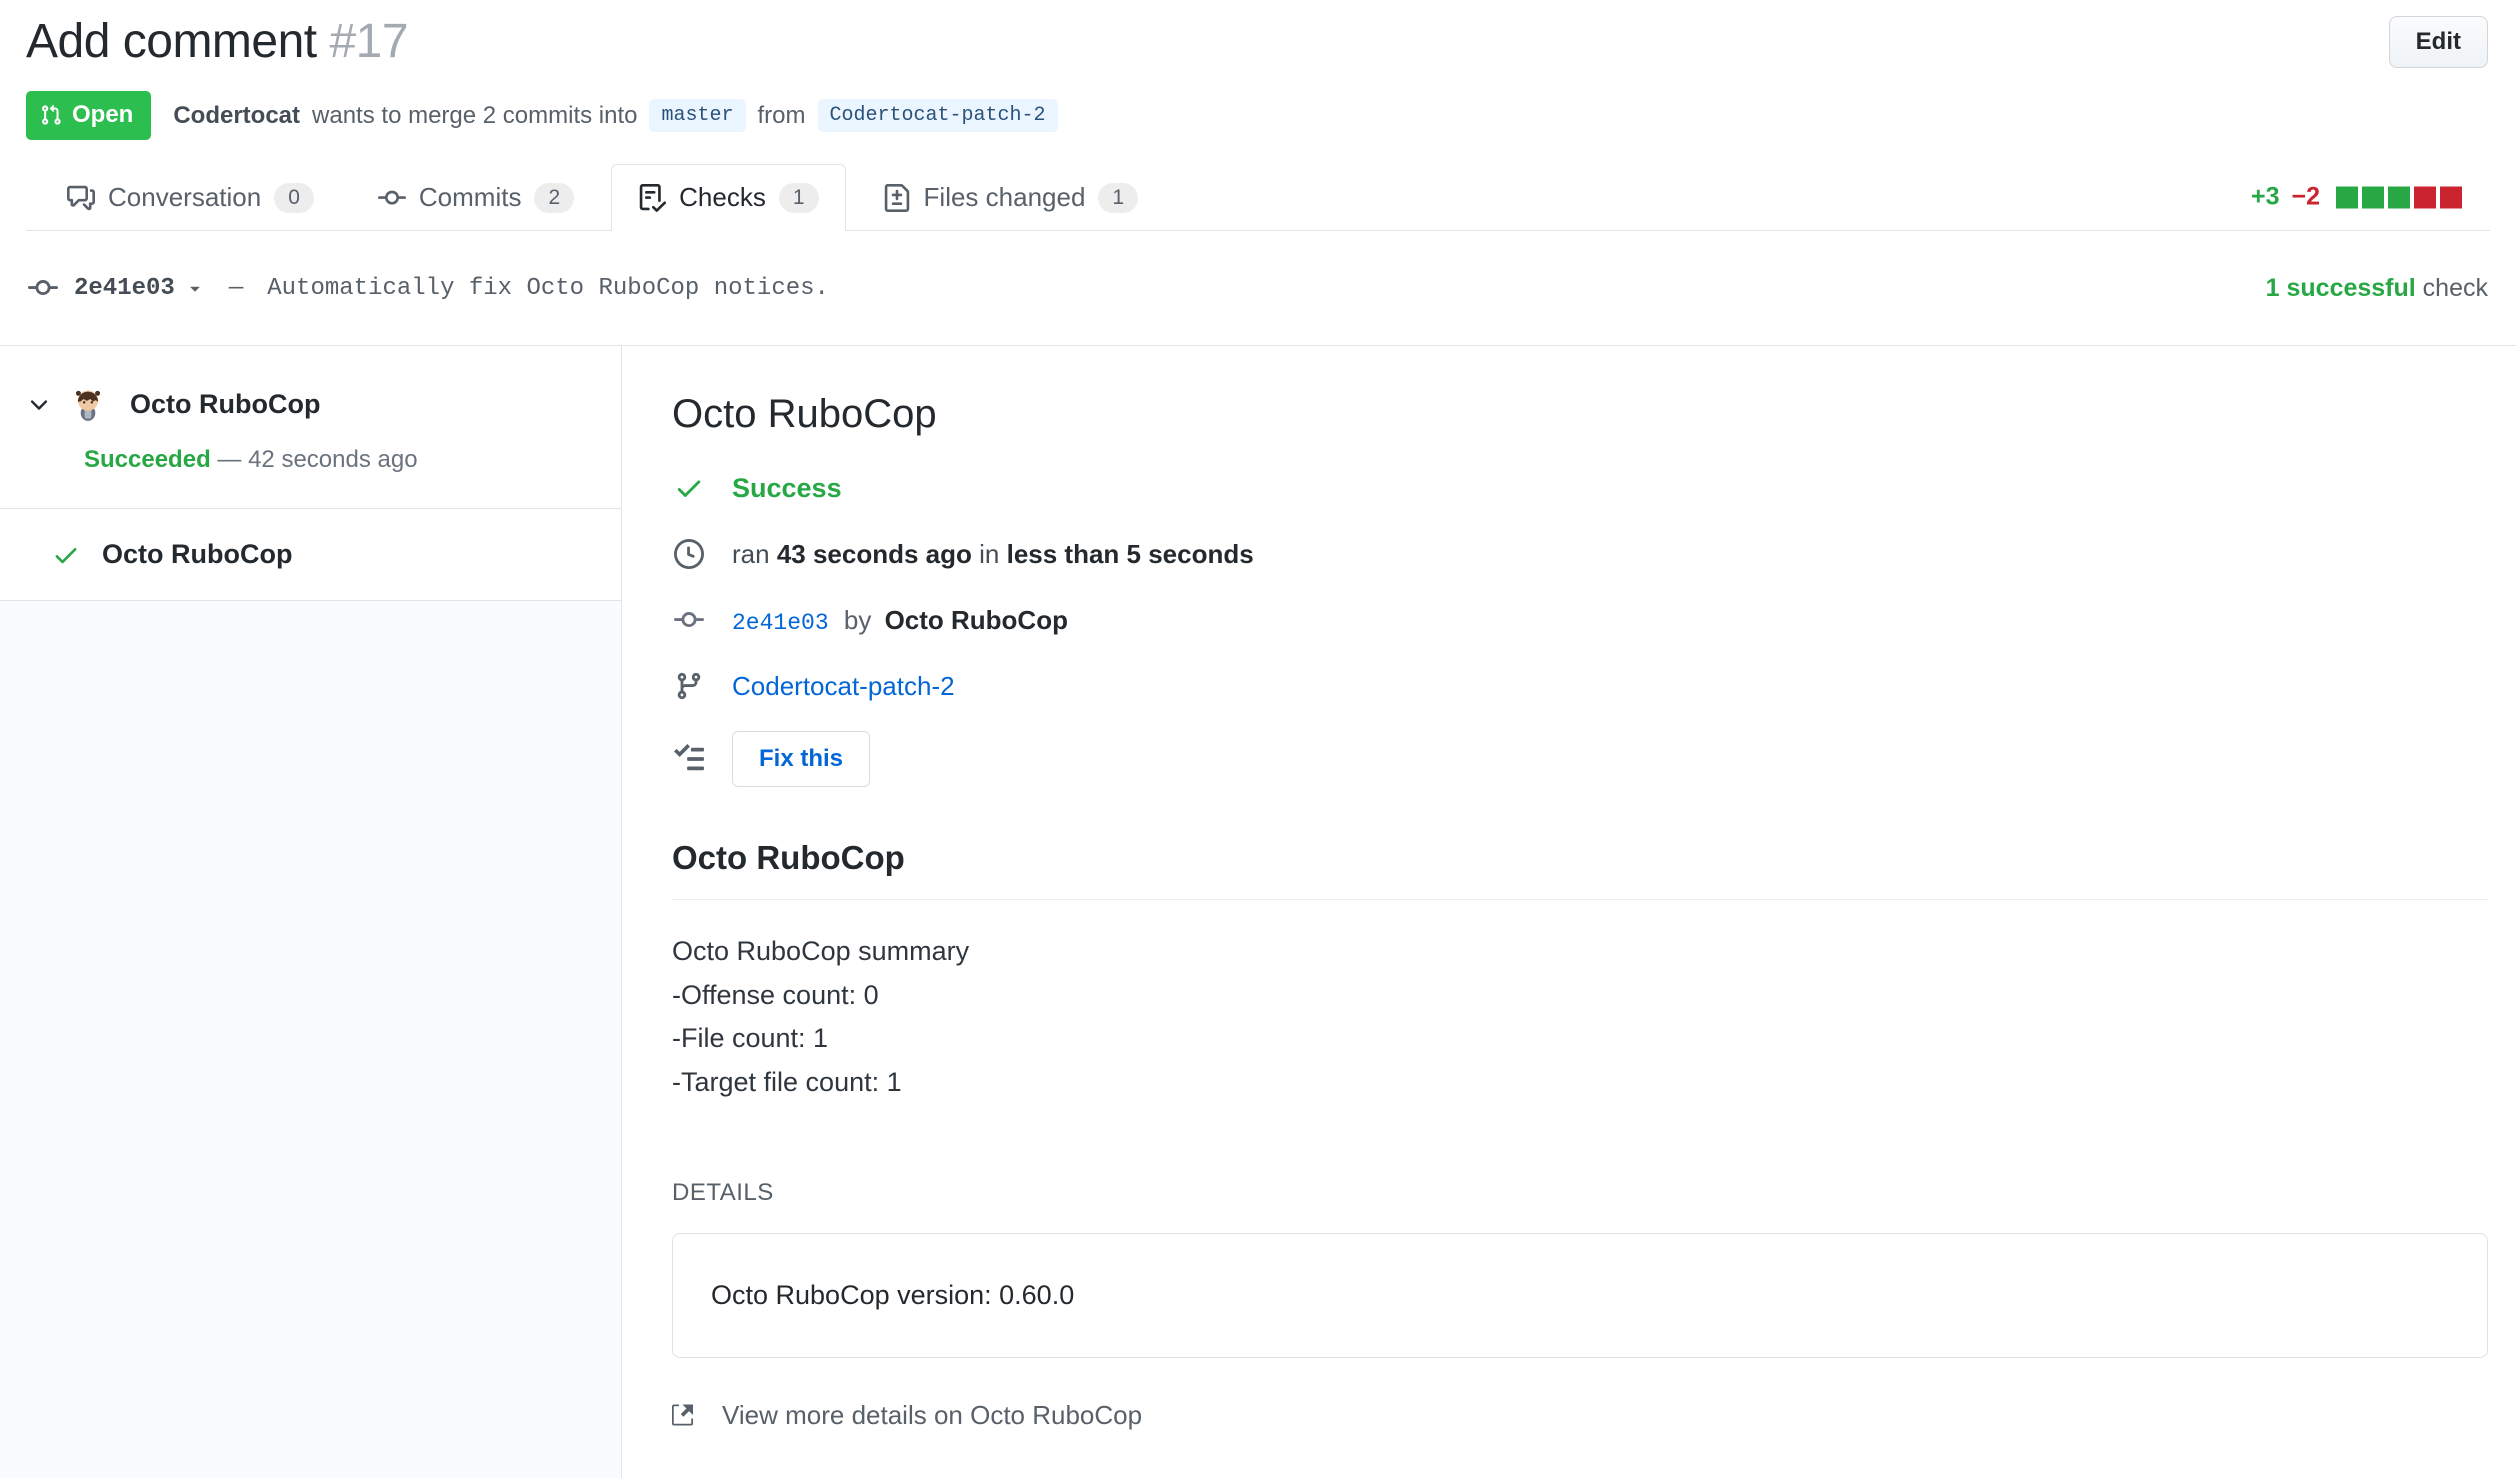 Image resolution: width=2516 pixels, height=1478 pixels. Describe the element at coordinates (2451, 287) in the screenshot. I see `check-summary-rest: check` at that location.